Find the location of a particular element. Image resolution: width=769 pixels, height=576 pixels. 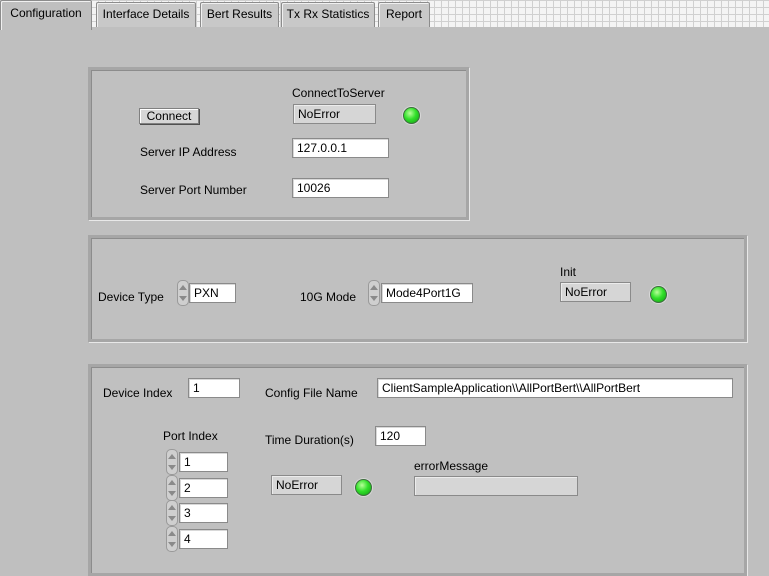

mode-10g-stepper is located at coordinates (374, 293).